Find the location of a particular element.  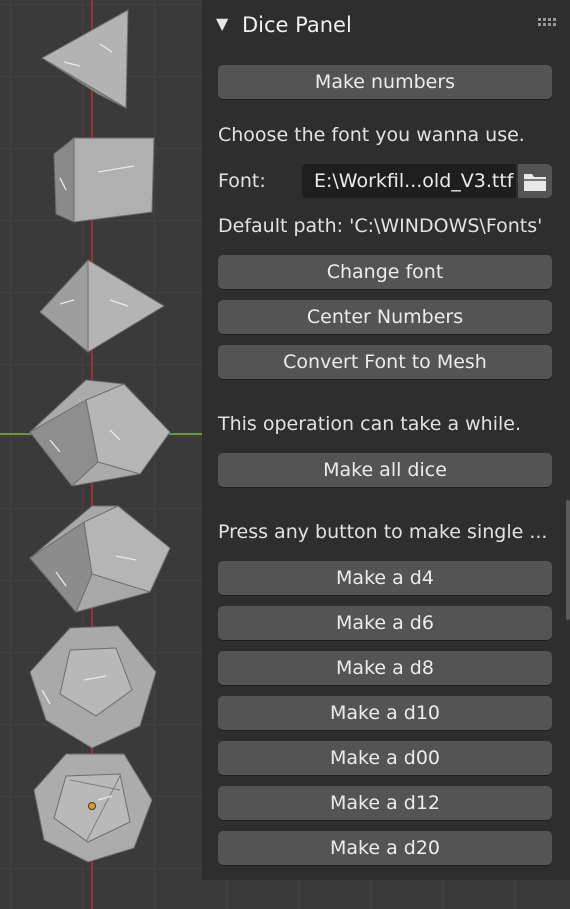

change-font-button: Change font is located at coordinates (385, 272).